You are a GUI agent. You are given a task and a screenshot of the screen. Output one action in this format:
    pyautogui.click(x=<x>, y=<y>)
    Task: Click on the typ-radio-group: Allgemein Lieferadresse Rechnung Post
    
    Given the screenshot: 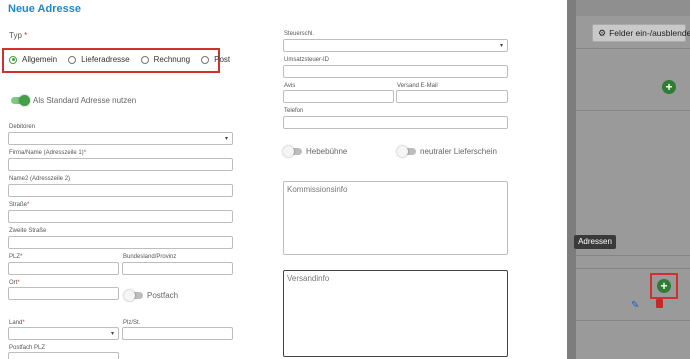 What is the action you would take?
    pyautogui.click(x=125, y=59)
    